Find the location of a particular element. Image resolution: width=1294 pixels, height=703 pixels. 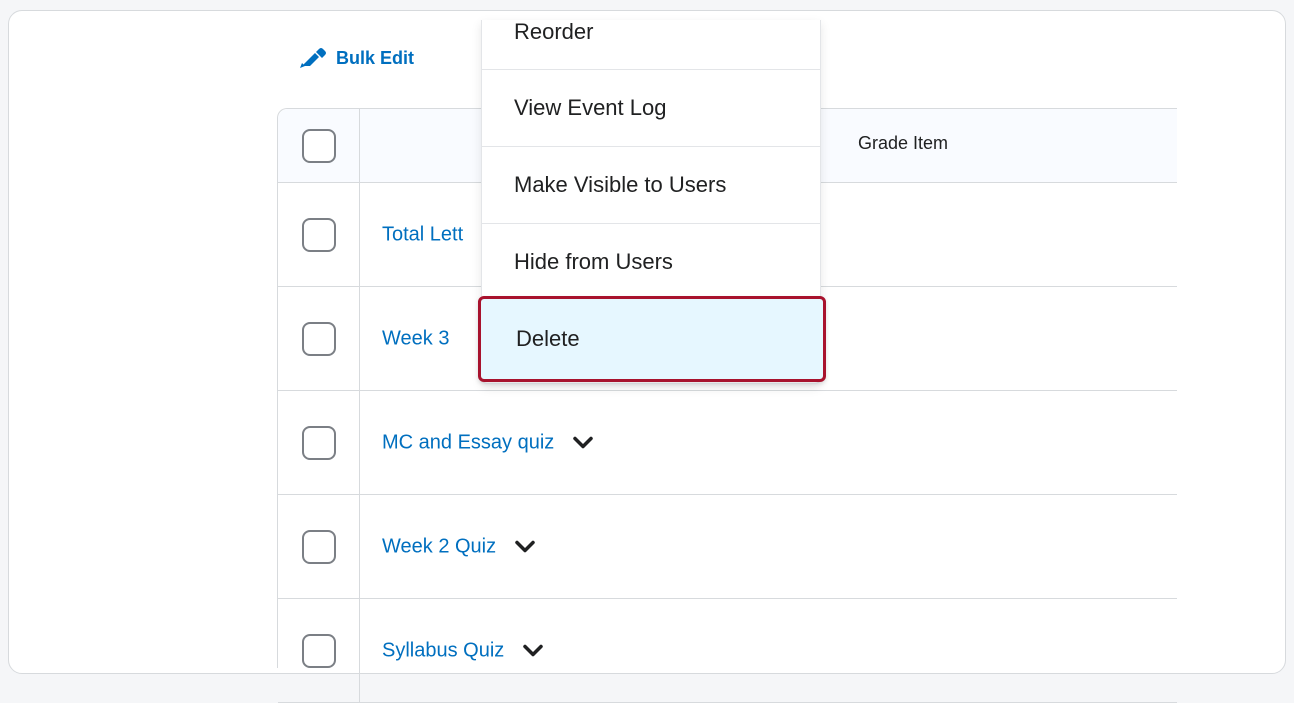

grade-item-label: Syllabus Quiz is located at coordinates (443, 650).